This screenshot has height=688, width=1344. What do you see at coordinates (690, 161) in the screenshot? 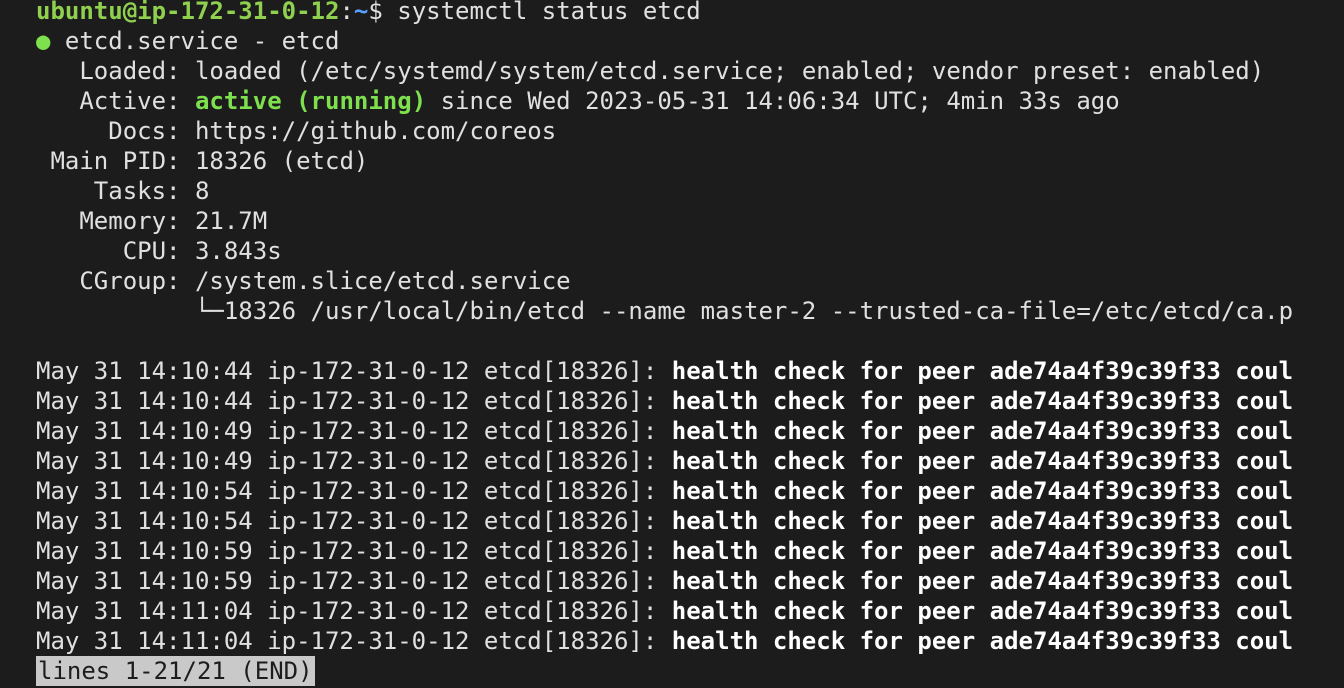
I see `main-pid-line: Main PID: 18326 (etcd)` at bounding box center [690, 161].